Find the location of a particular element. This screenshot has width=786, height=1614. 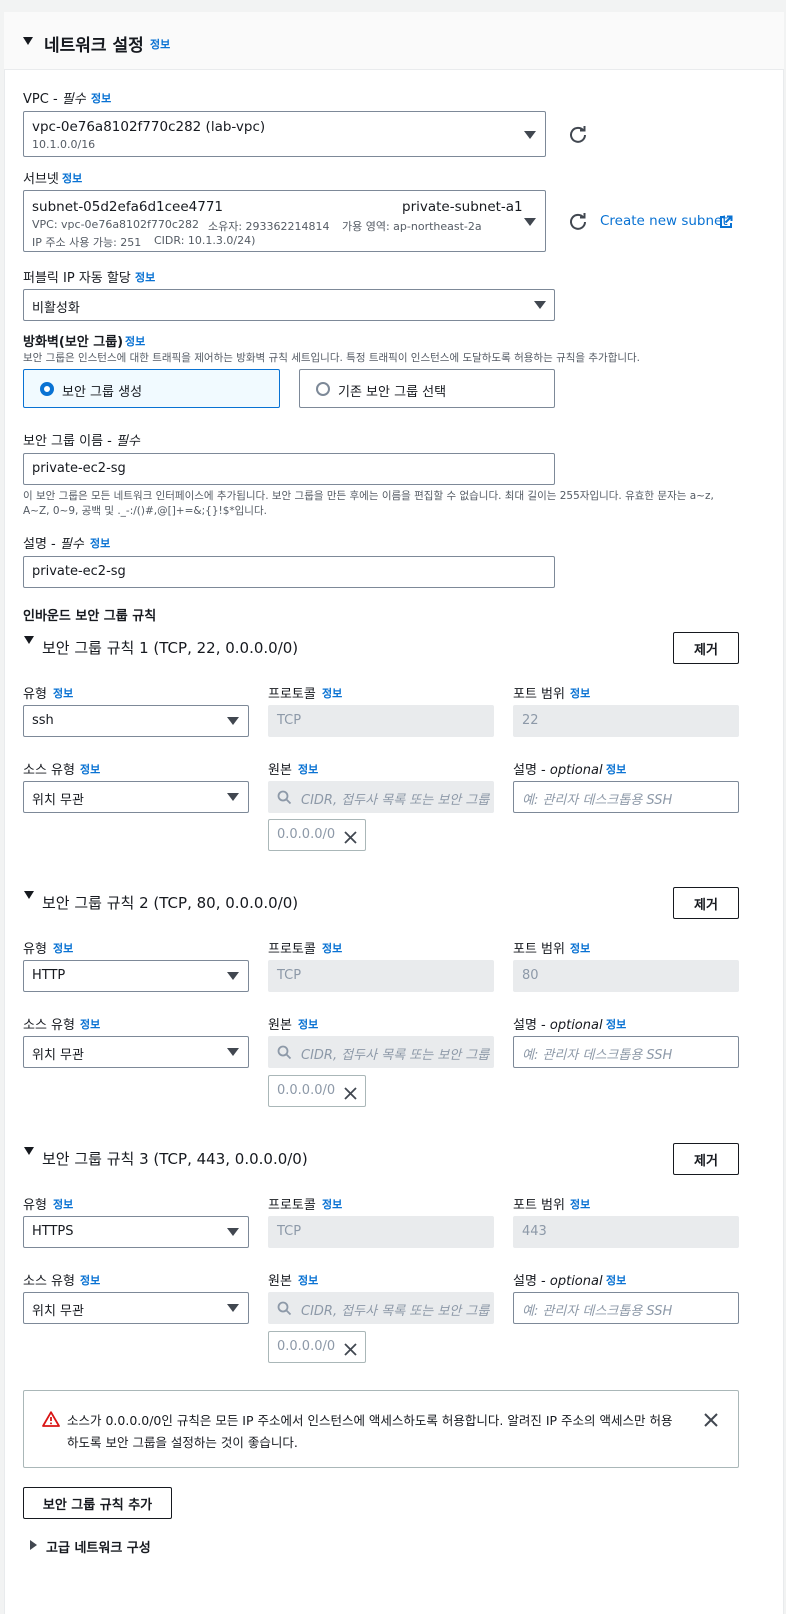

public-ip-info-link: 정보 is located at coordinates (145, 277).